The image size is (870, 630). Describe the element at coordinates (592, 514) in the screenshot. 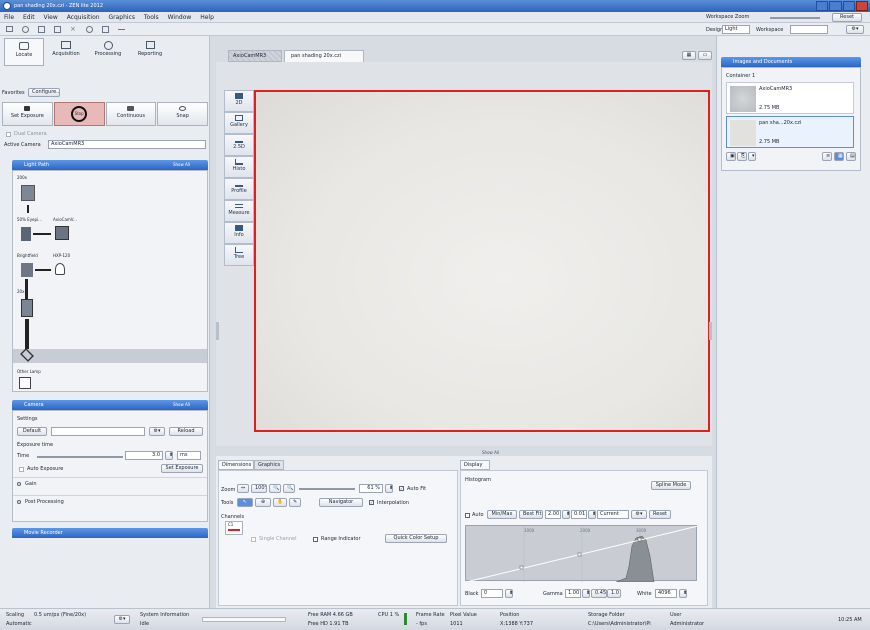

I see `step-stepper: ⬍` at that location.